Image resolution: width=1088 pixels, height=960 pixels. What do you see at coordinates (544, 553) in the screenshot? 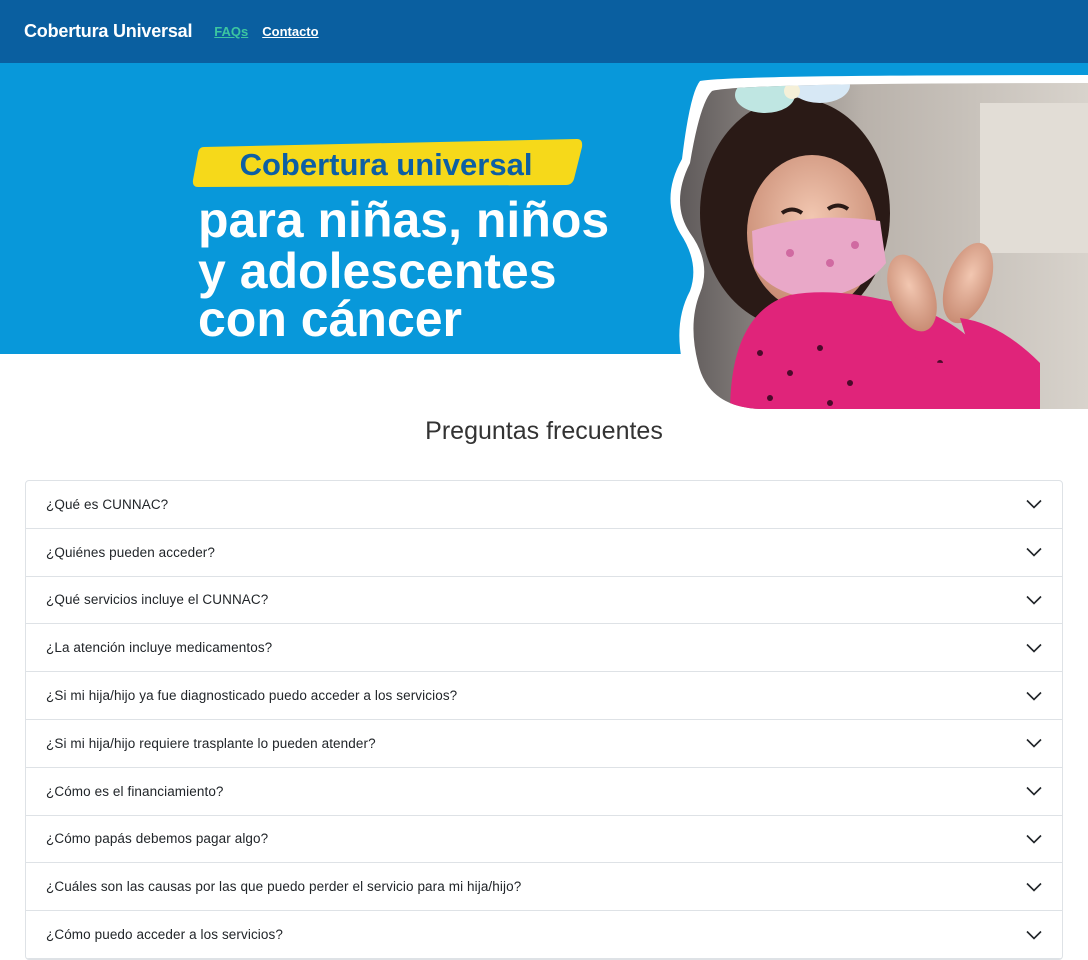
I see `faq-item: ¿Quiénes pueden acceder?` at bounding box center [544, 553].